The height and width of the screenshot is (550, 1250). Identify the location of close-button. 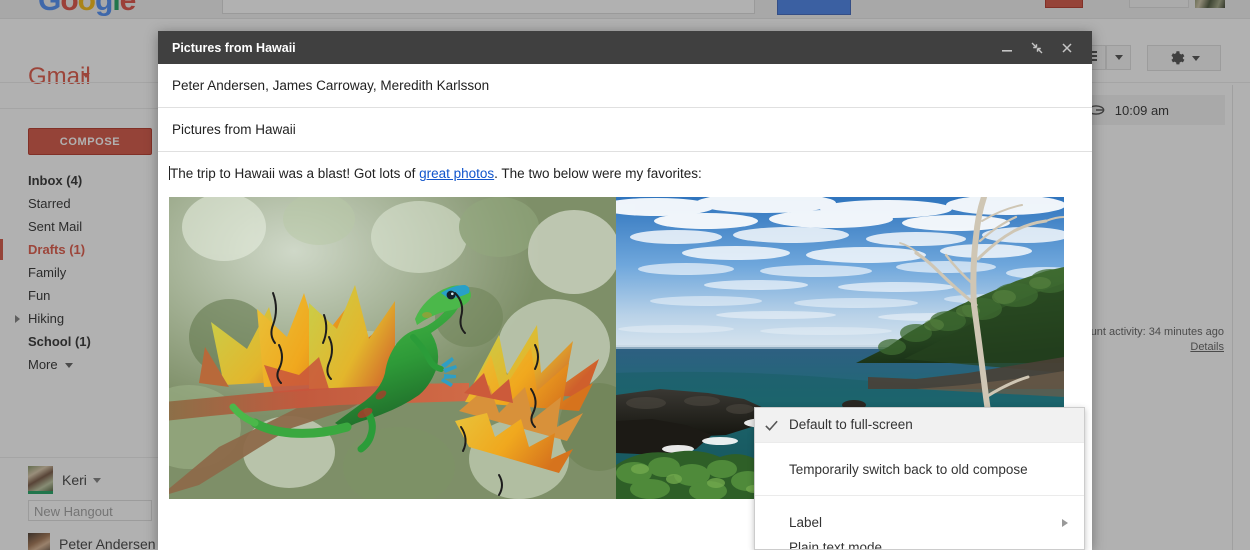
(1067, 48).